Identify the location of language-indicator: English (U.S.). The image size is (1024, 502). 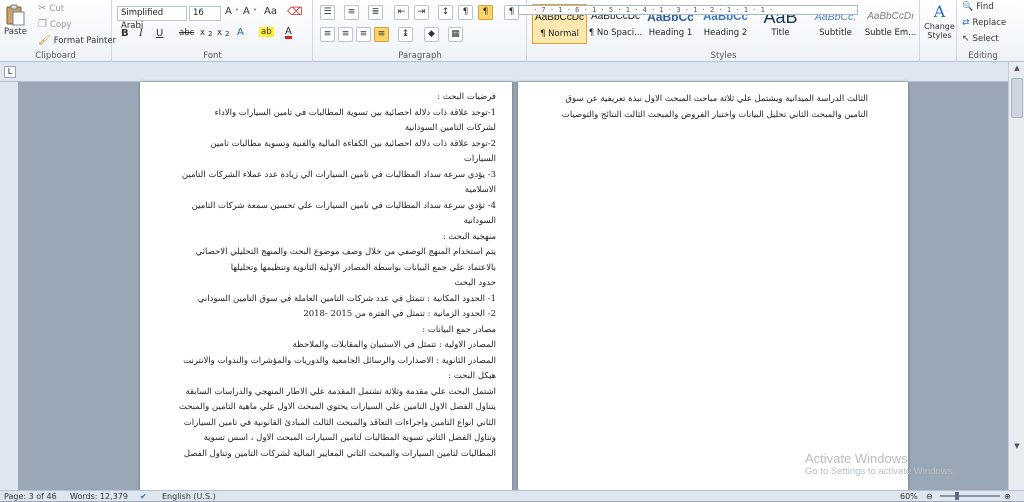
(189, 496).